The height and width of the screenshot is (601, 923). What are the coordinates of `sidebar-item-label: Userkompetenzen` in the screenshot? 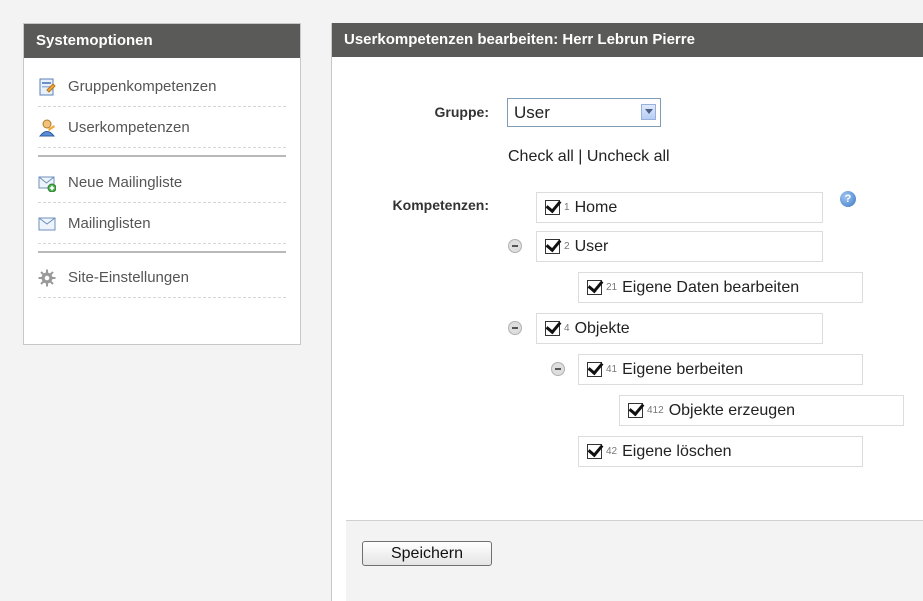 It's located at (129, 127).